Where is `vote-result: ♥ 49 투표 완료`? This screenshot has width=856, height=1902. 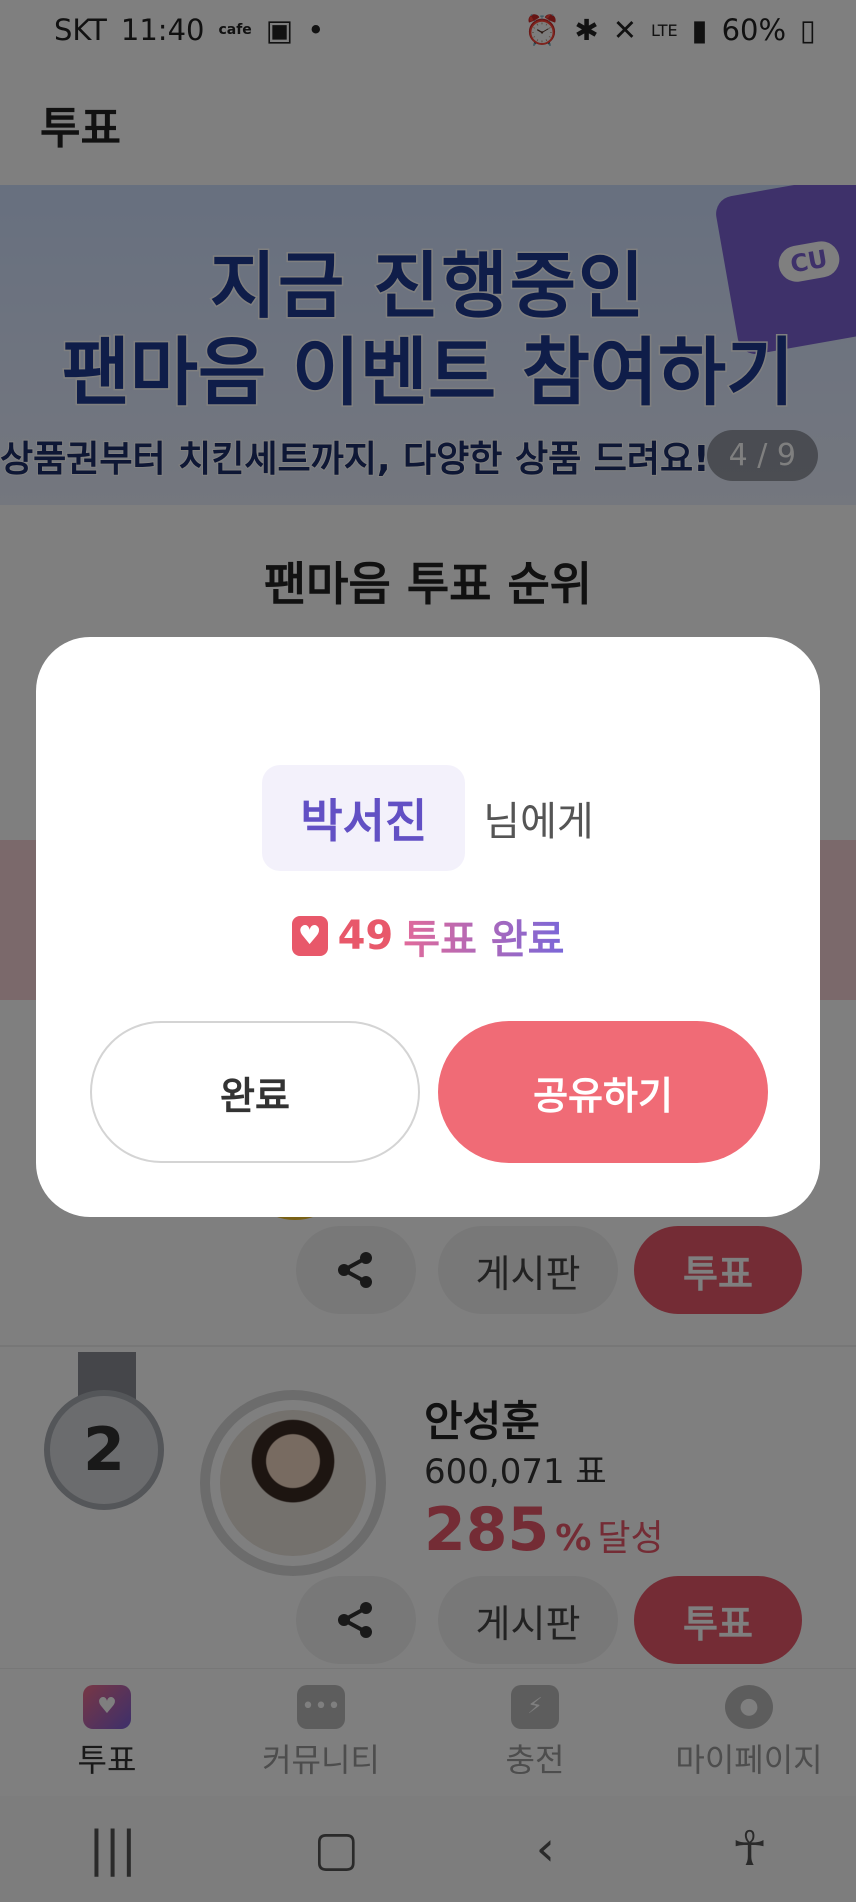 vote-result: ♥ 49 투표 완료 is located at coordinates (428, 936).